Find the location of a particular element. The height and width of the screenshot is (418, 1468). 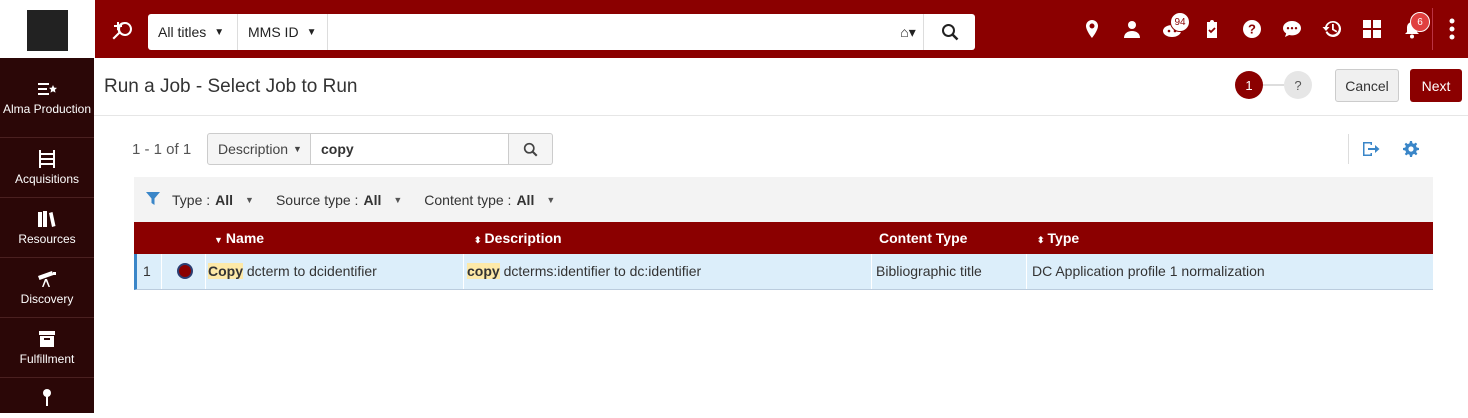

logo-area is located at coordinates (47, 29).